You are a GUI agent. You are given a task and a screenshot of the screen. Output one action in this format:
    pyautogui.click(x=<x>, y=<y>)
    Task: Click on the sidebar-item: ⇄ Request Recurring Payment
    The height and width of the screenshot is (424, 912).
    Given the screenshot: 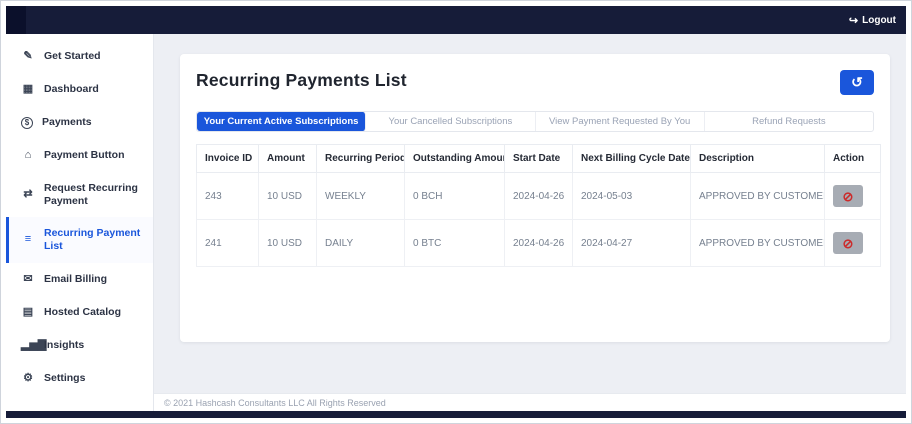 What is the action you would take?
    pyautogui.click(x=79, y=194)
    